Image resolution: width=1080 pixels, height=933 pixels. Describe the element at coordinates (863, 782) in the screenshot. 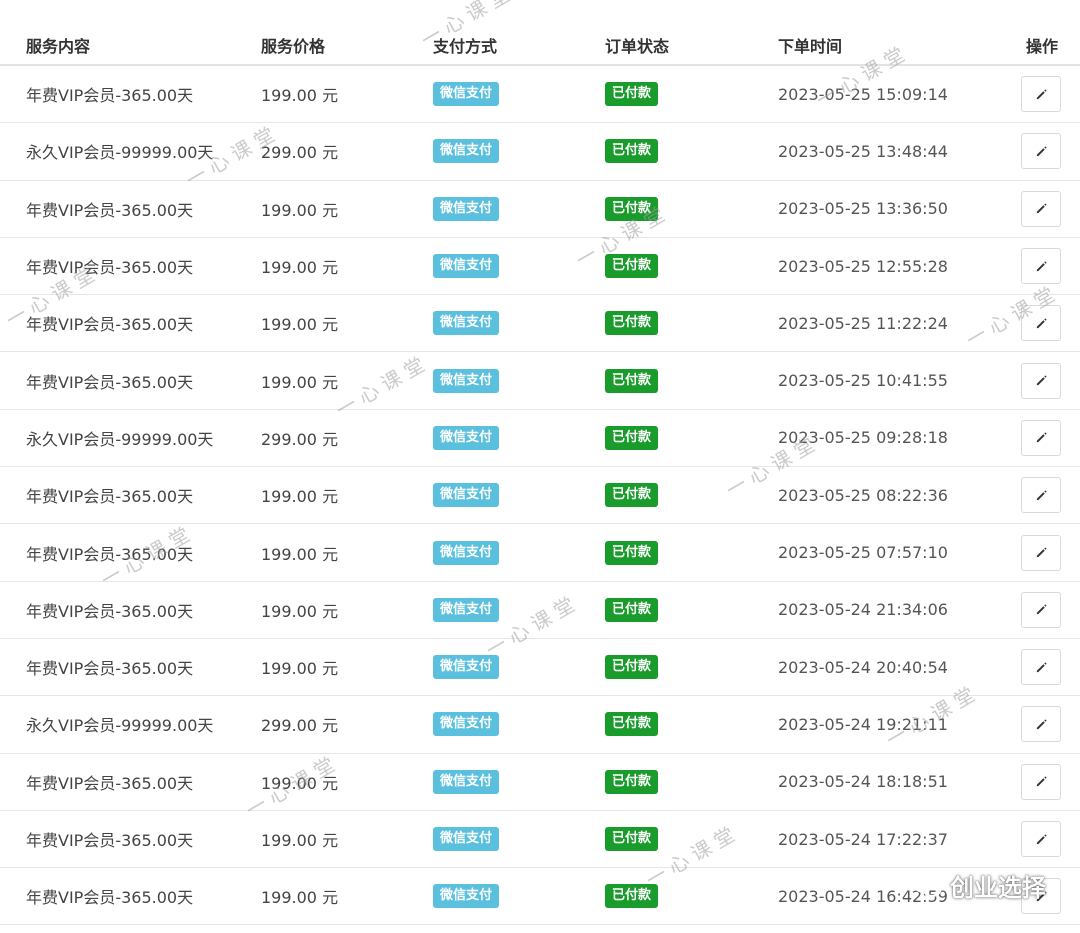

I see `time-cell: 2023-05-24 18:18:51` at that location.